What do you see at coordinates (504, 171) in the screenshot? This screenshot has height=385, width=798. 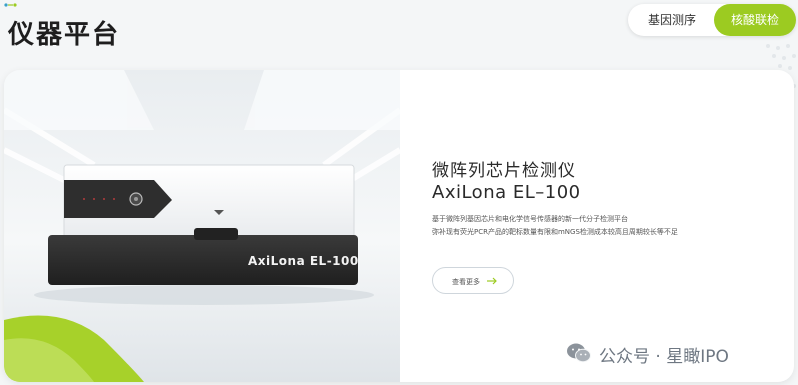 I see `product-title: 微阵列芯片检测仪` at bounding box center [504, 171].